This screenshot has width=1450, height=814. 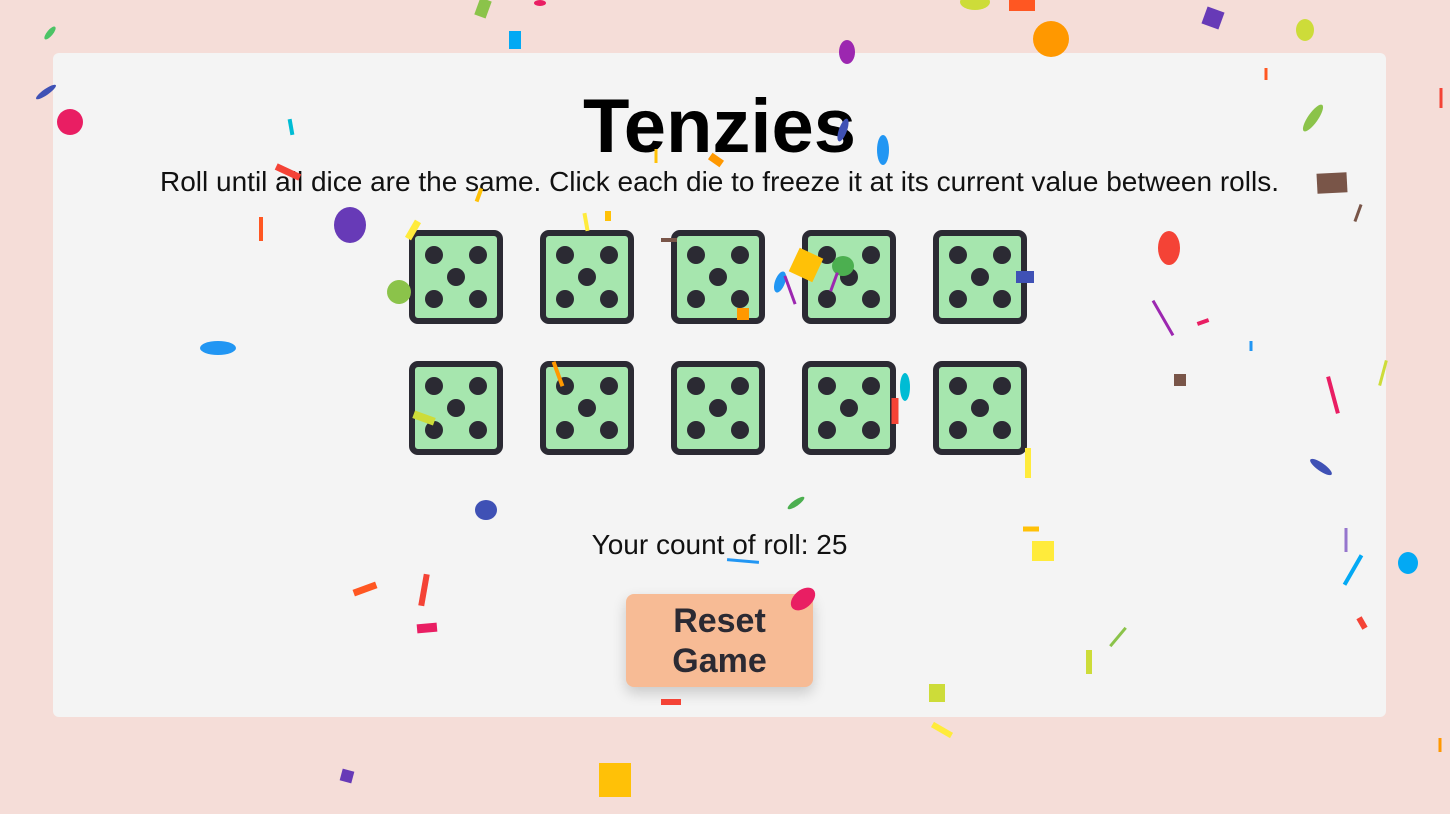 I want to click on roll-count-text: Your count of roll: 25, so click(x=719, y=544).